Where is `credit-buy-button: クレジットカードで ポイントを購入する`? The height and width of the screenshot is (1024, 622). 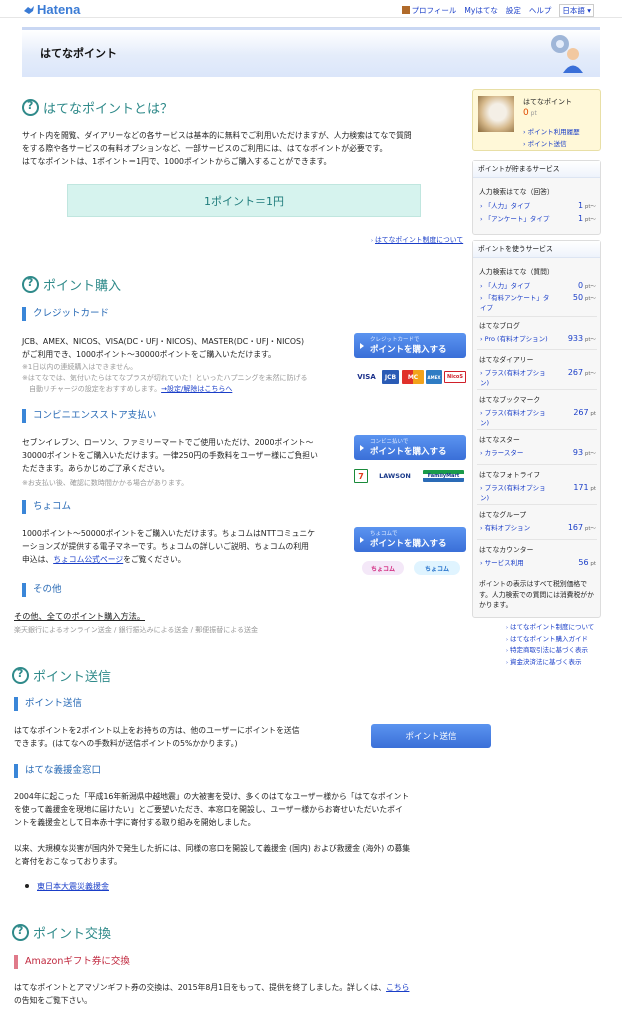
credit-buy-button: クレジットカードで ポイントを購入する is located at coordinates (410, 345).